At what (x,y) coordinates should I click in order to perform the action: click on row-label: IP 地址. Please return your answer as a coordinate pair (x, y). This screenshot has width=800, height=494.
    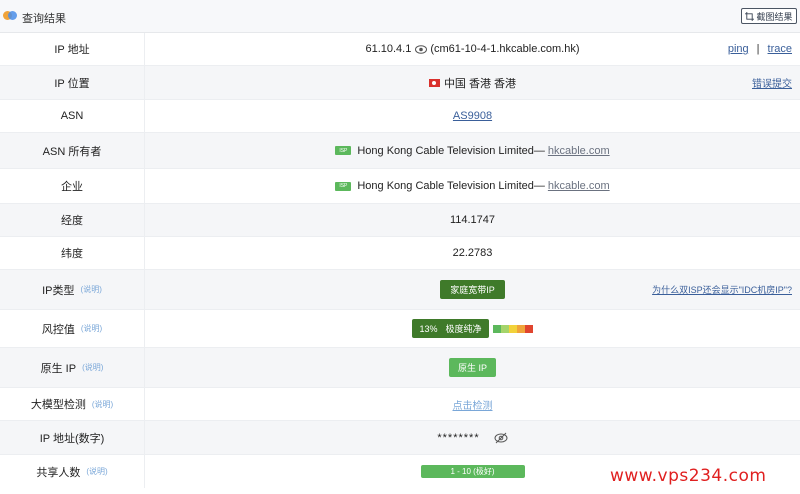
    Looking at the image, I should click on (72, 49).